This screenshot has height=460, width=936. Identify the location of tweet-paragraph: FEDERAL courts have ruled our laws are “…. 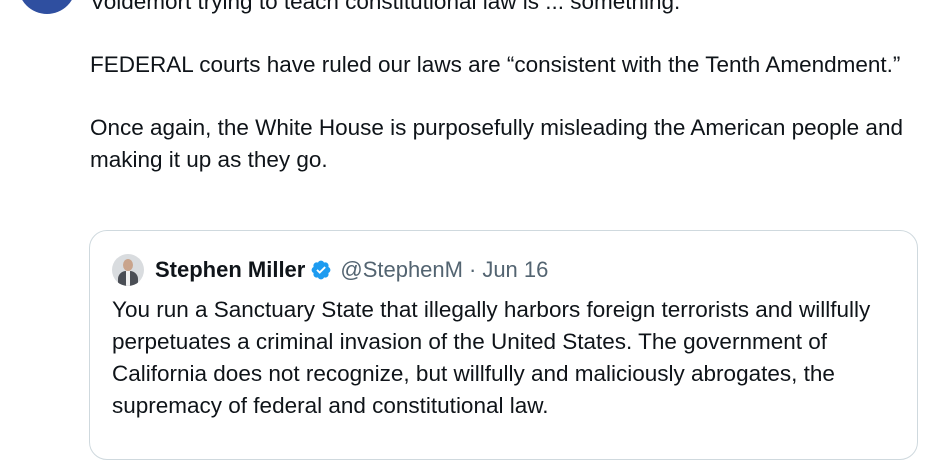
(495, 64).